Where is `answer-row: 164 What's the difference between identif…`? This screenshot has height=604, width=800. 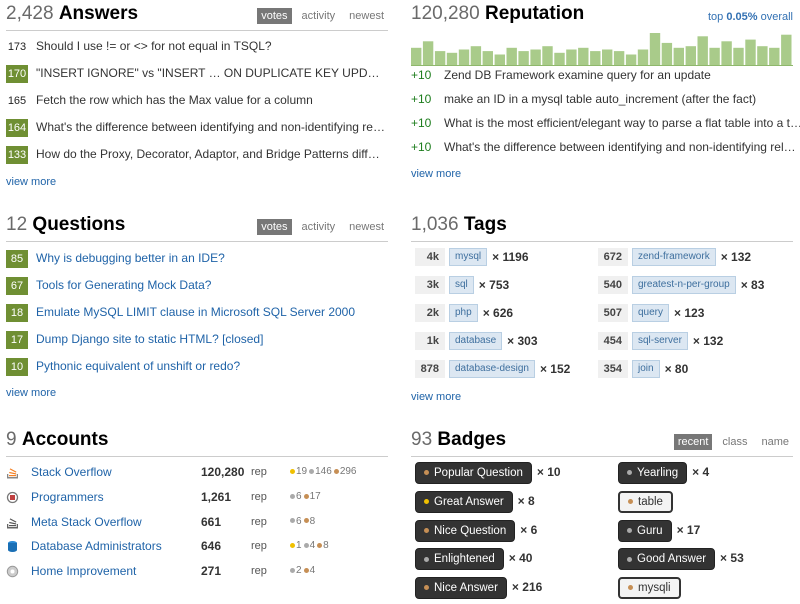
answer-row: 164 What's the difference between identif… is located at coordinates (195, 127).